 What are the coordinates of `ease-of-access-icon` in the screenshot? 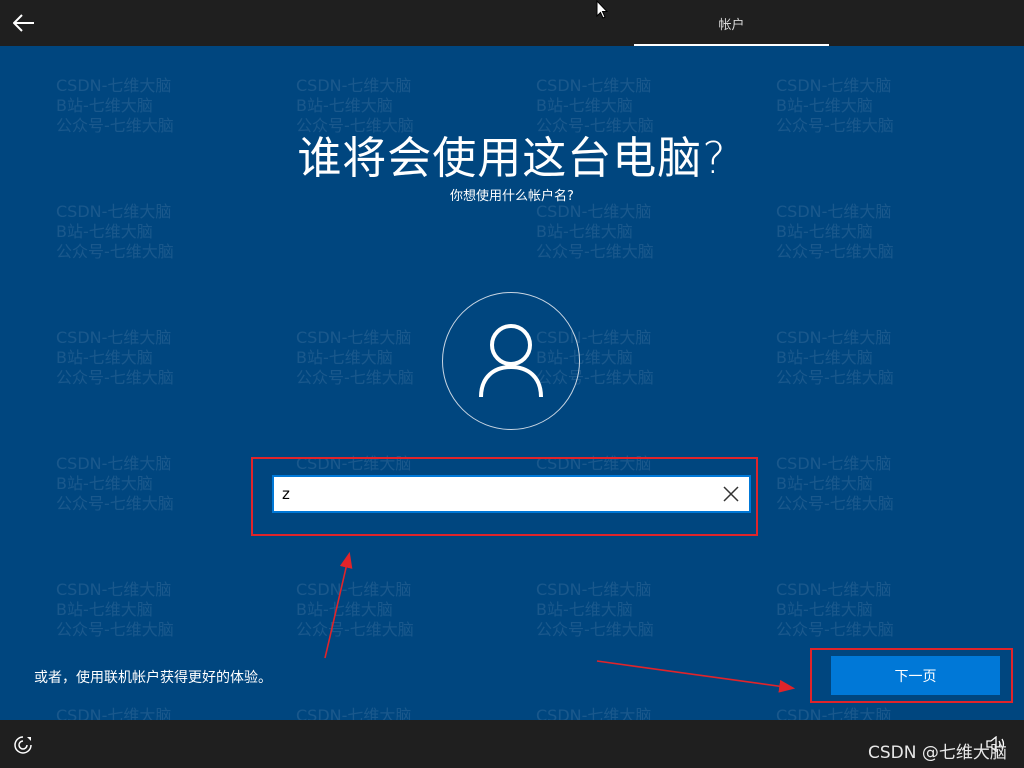 It's located at (23, 745).